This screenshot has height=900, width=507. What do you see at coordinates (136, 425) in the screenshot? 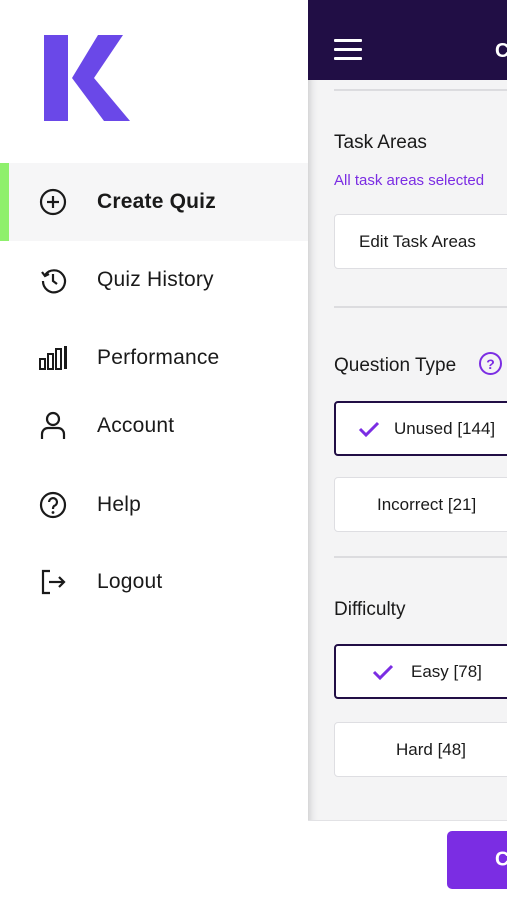
I see `menu-item-label: Account` at bounding box center [136, 425].